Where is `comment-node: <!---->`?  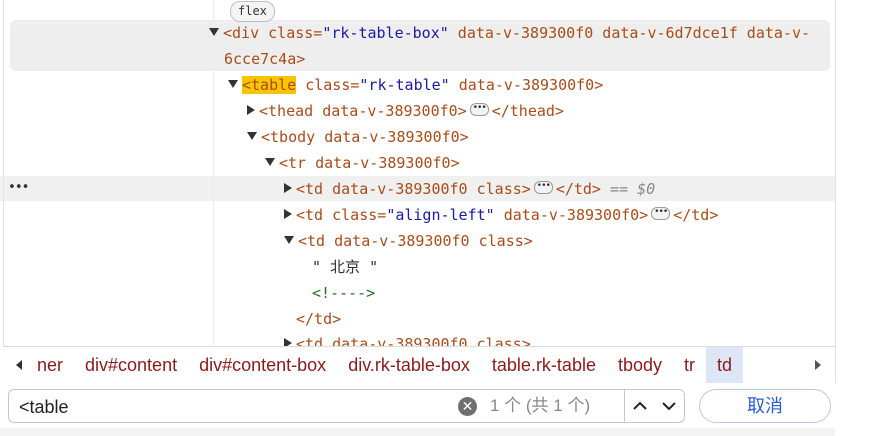 comment-node: <!----> is located at coordinates (343, 293).